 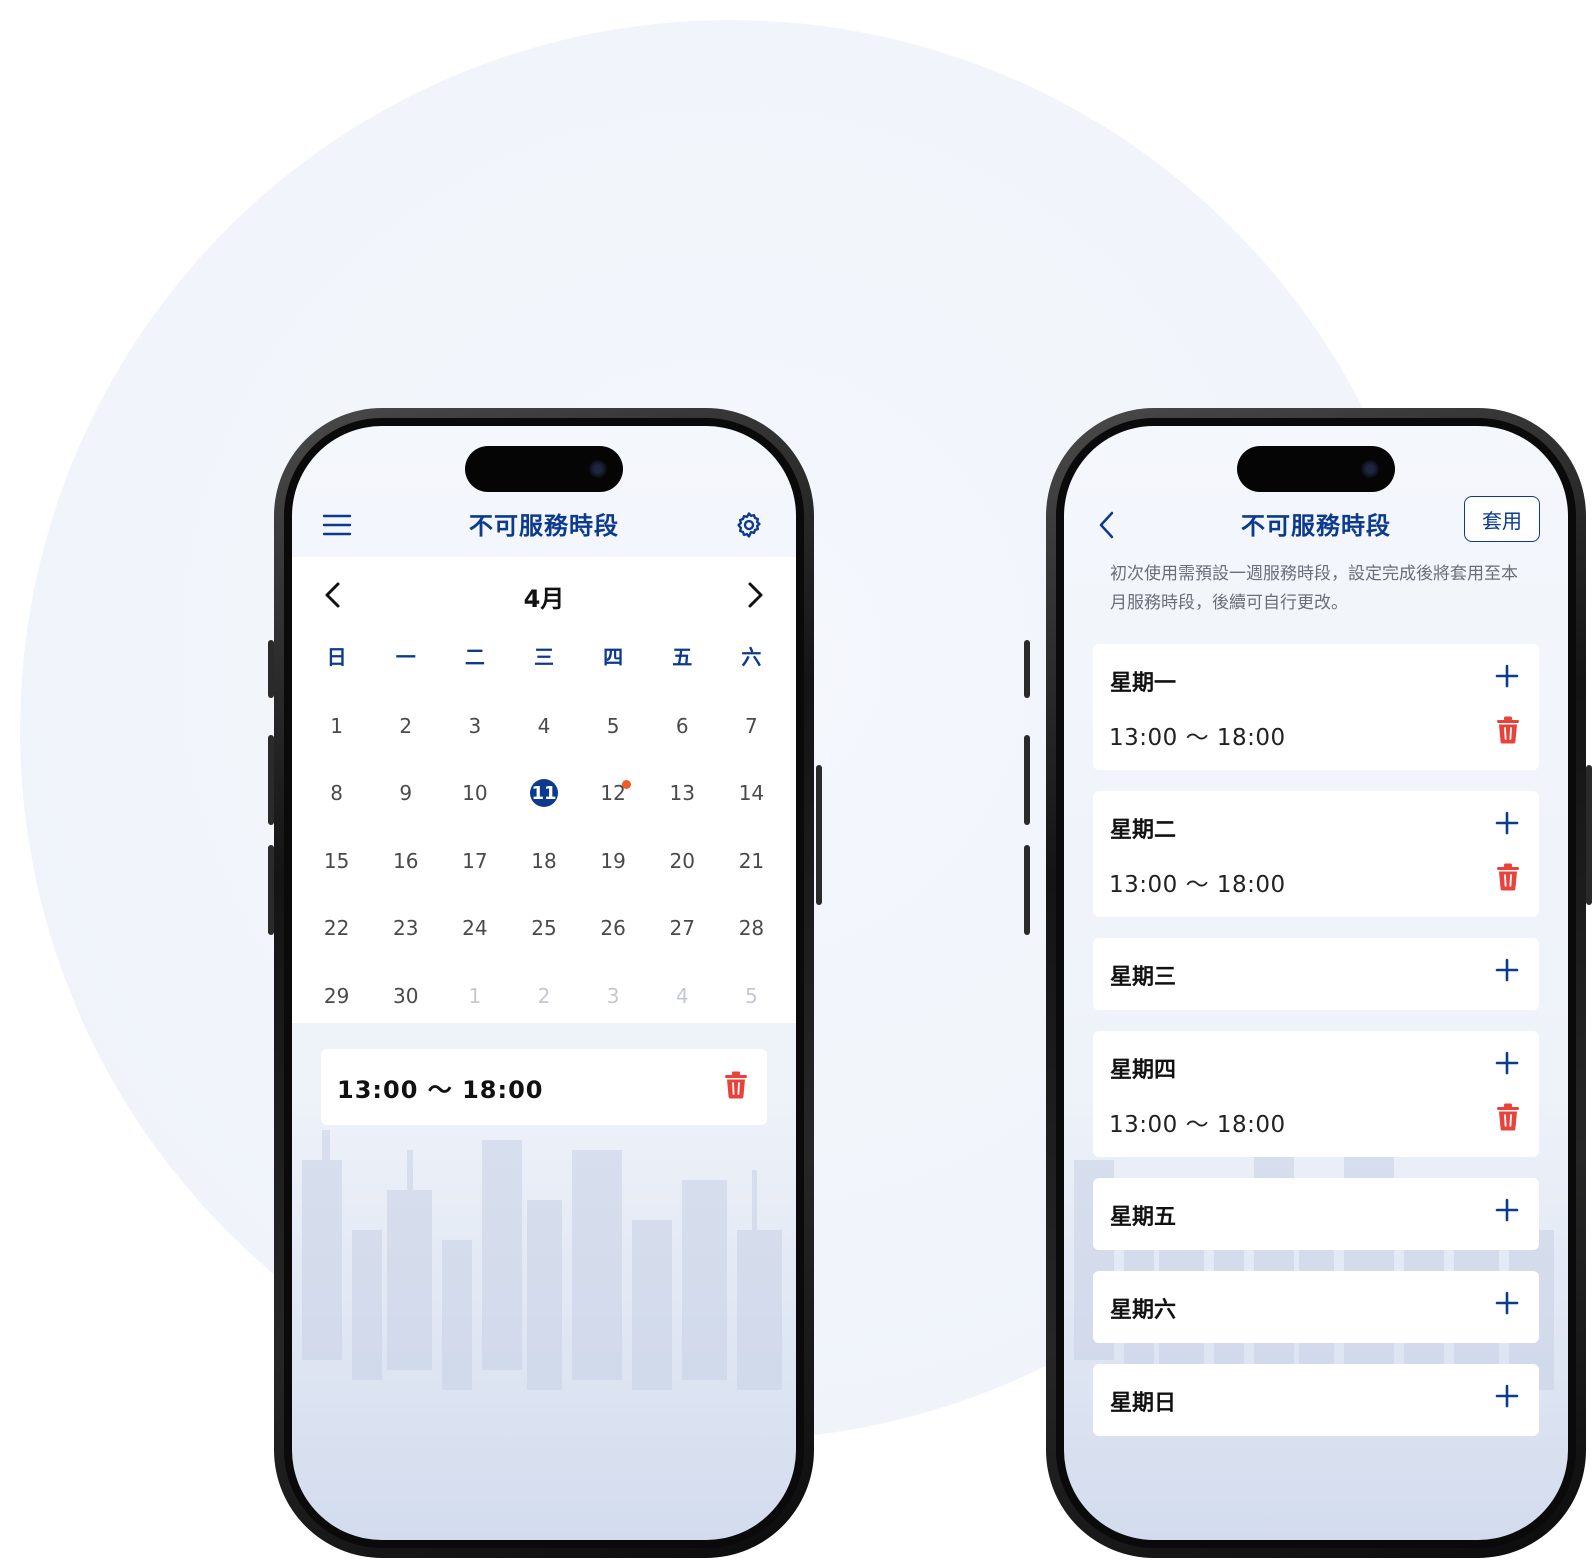 What do you see at coordinates (1314, 588) in the screenshot?
I see `notice-text: 初次使用需預設一週服務時段，設定完成後將套用至本月服務時段，後續可自行更改。` at bounding box center [1314, 588].